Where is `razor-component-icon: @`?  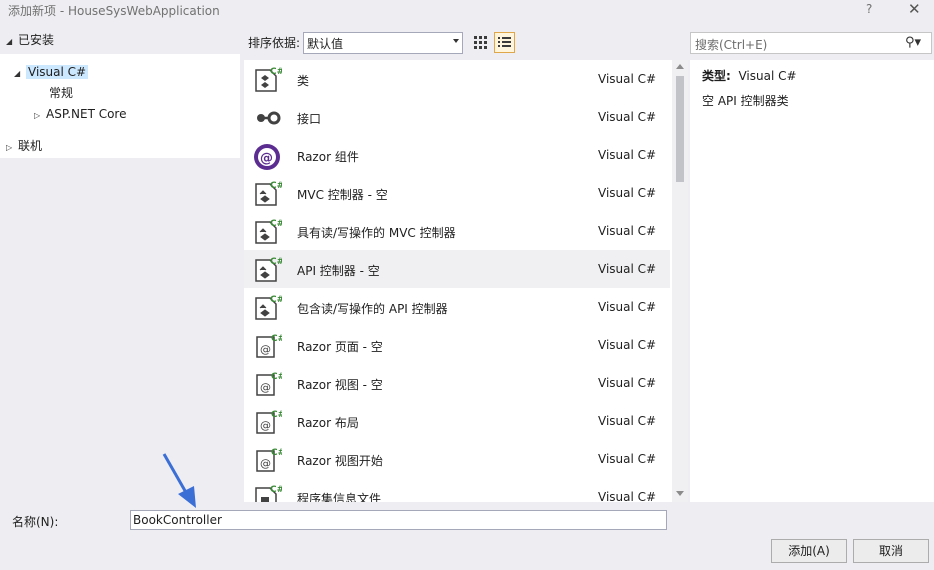
razor-component-icon: @ is located at coordinates (267, 156).